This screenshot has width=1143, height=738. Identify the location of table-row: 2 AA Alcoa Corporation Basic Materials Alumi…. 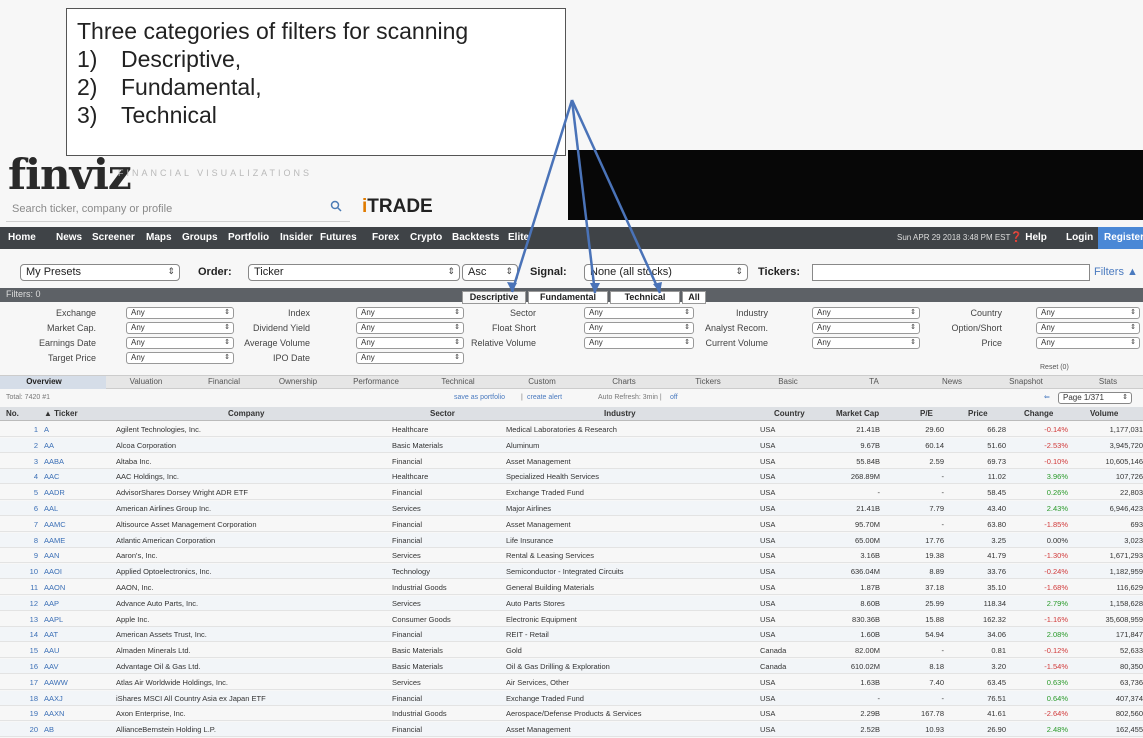
(571, 445).